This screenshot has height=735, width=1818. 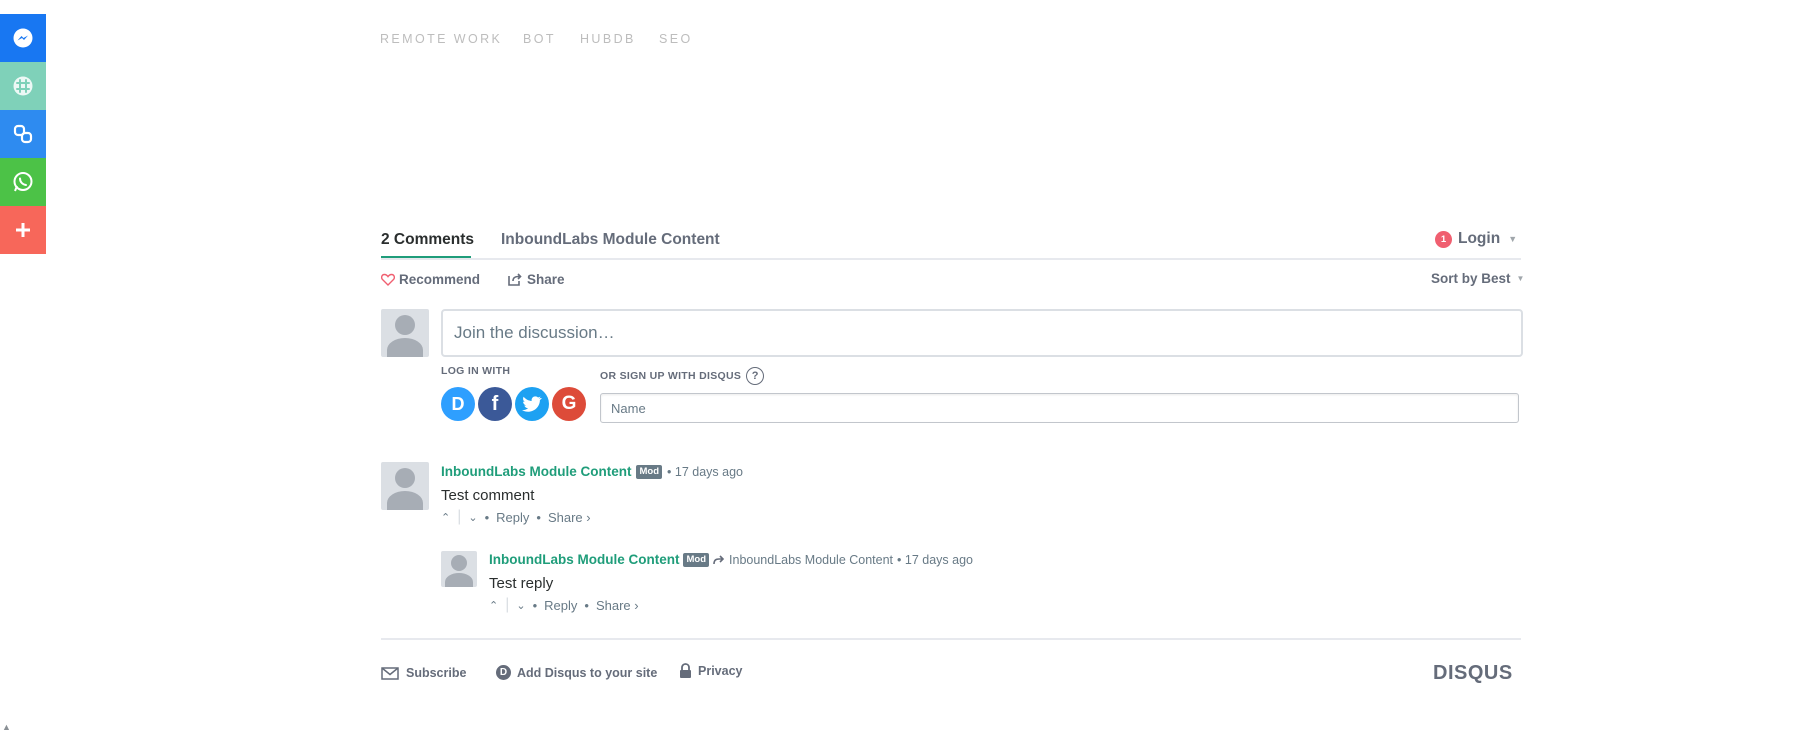 I want to click on tag-bot: BOT, so click(x=539, y=39).